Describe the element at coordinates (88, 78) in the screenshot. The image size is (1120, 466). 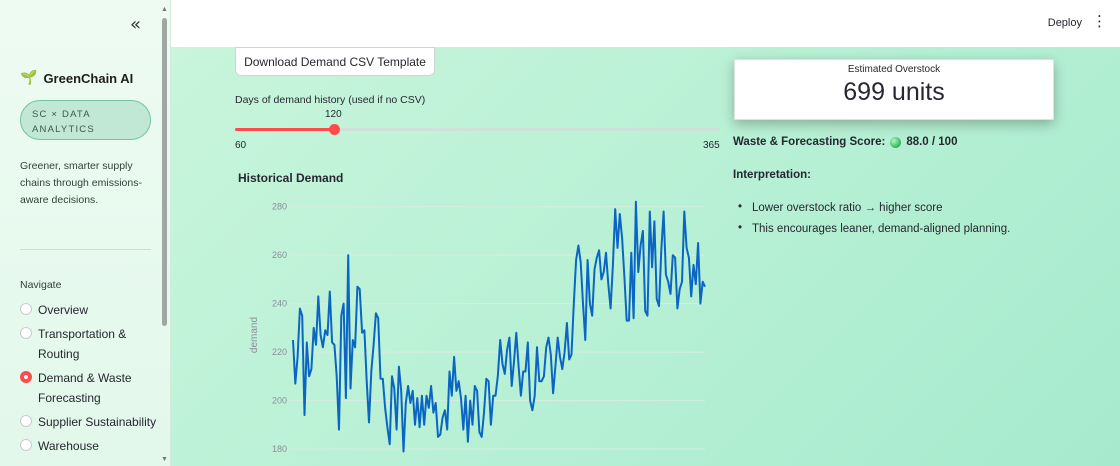
I see `brand-name: GreenChain AI` at that location.